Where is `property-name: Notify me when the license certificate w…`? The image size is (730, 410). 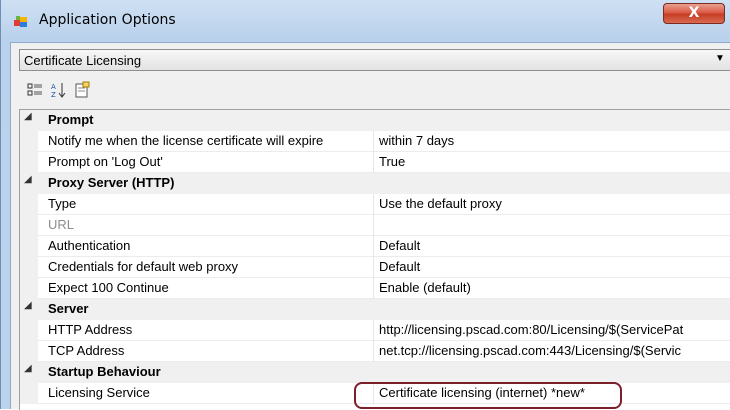 property-name: Notify me when the license certificate w… is located at coordinates (186, 140).